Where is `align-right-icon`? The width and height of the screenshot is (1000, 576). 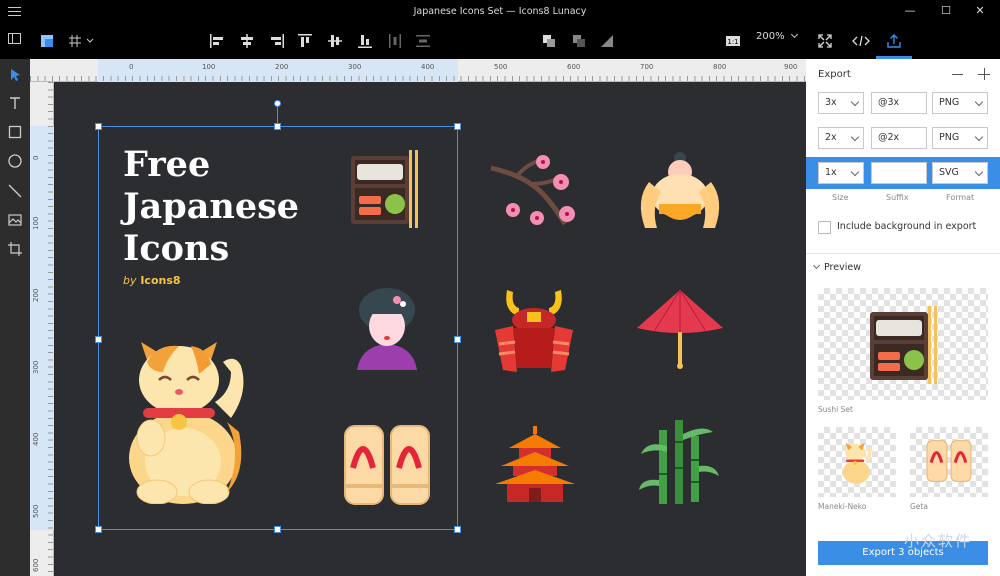
align-right-icon is located at coordinates (277, 41).